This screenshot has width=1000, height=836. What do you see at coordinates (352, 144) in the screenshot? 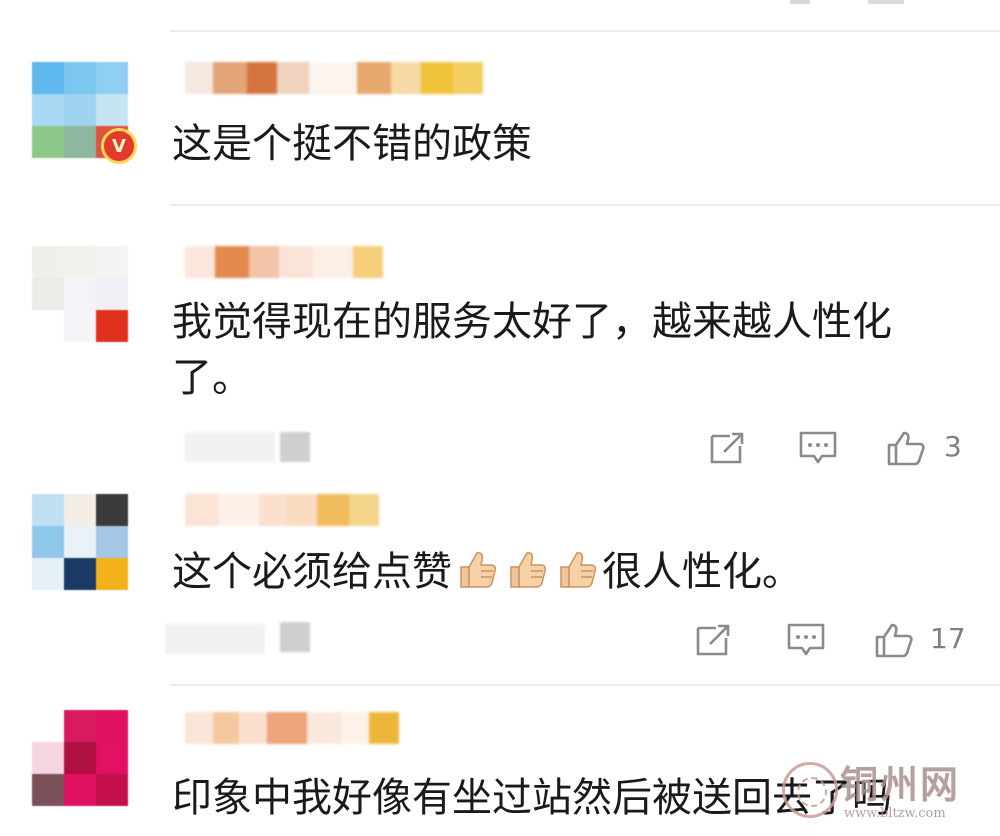
I see `comment-text: 这是个挺不错的政策` at bounding box center [352, 144].